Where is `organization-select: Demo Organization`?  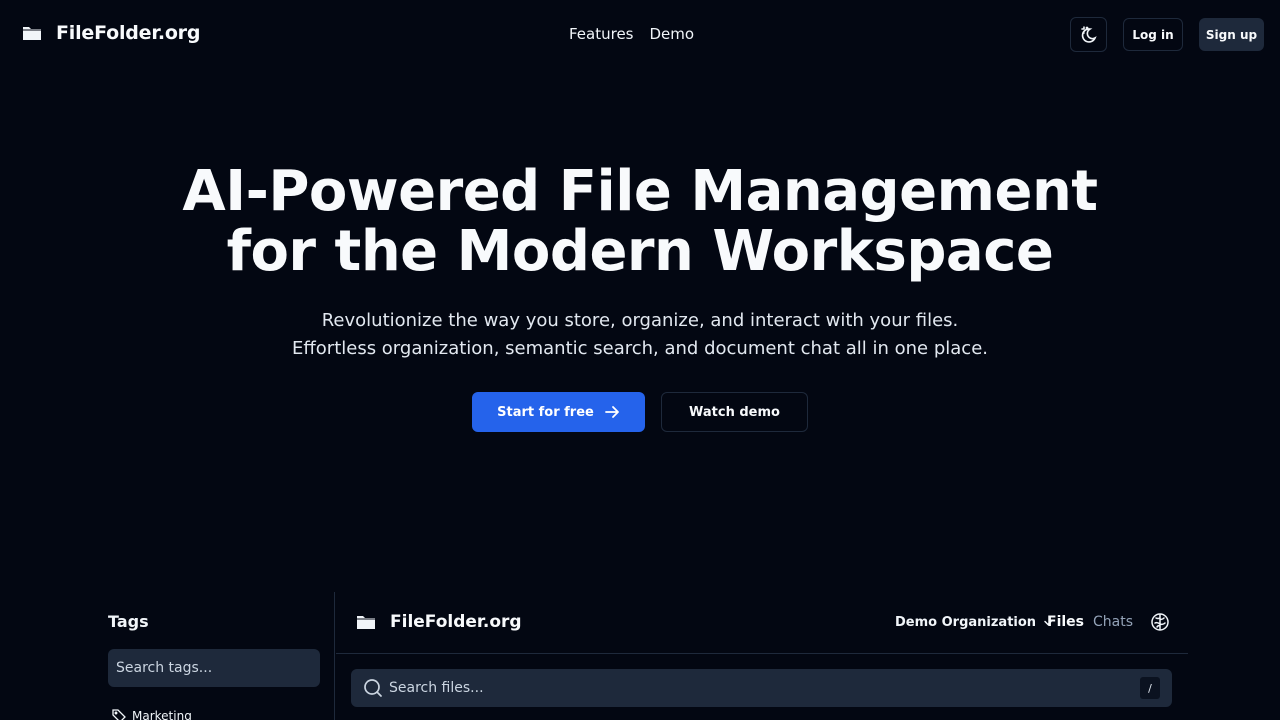 organization-select: Demo Organization is located at coordinates (974, 622).